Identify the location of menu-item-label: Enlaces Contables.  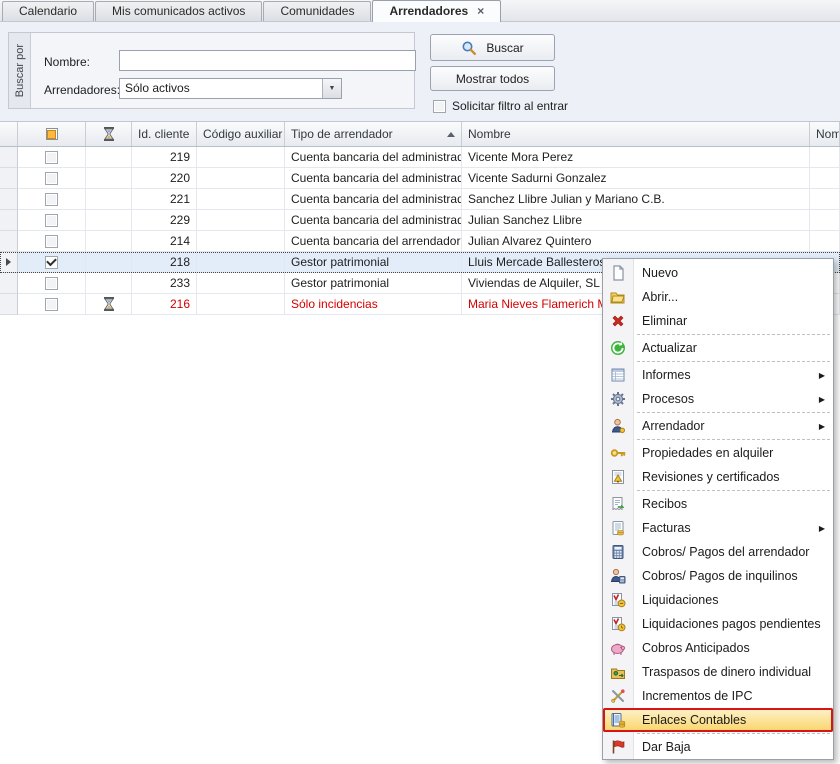
(694, 720).